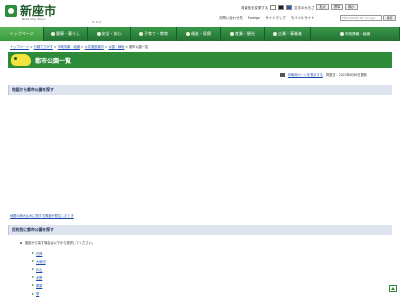  I want to click on nav-item-childcare: 子育て・教育, so click(154, 34).